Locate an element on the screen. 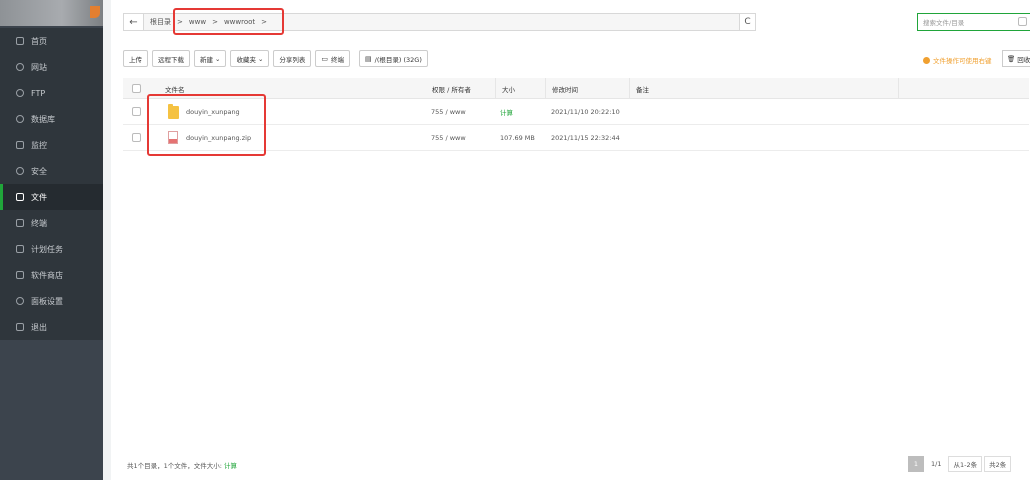  header-size: 大小 is located at coordinates (521, 88).